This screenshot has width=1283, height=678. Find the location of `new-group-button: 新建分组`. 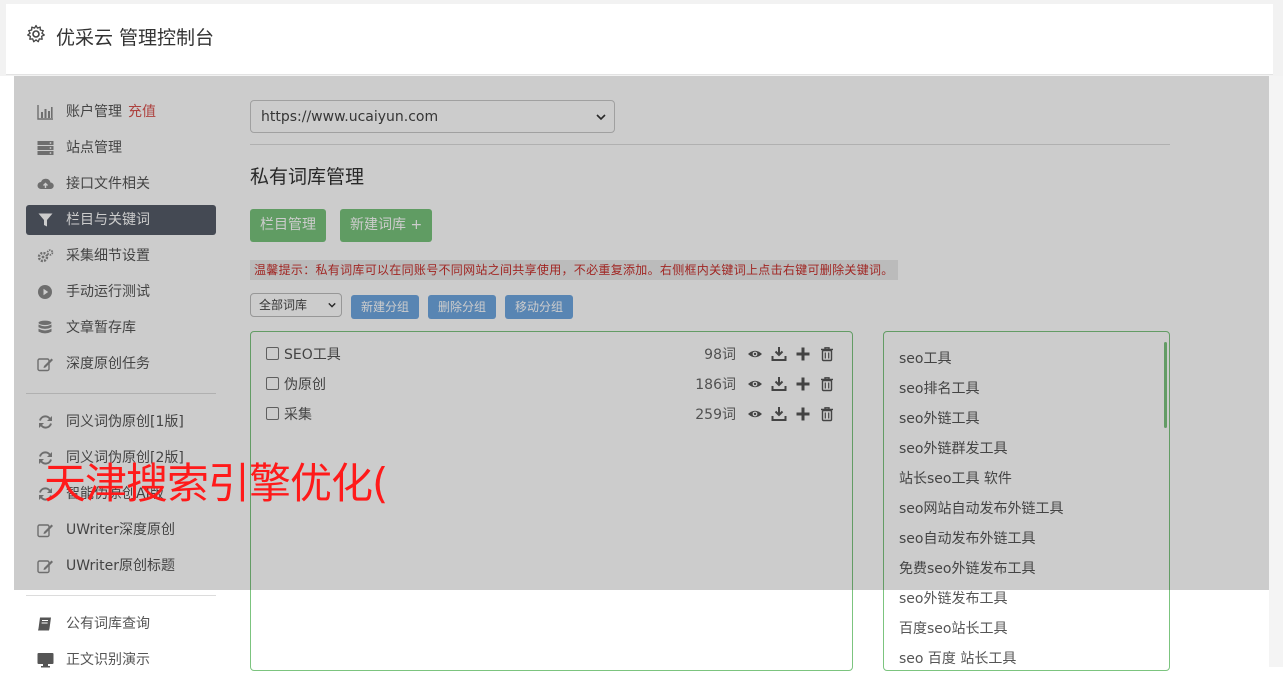

new-group-button: 新建分组 is located at coordinates (385, 307).